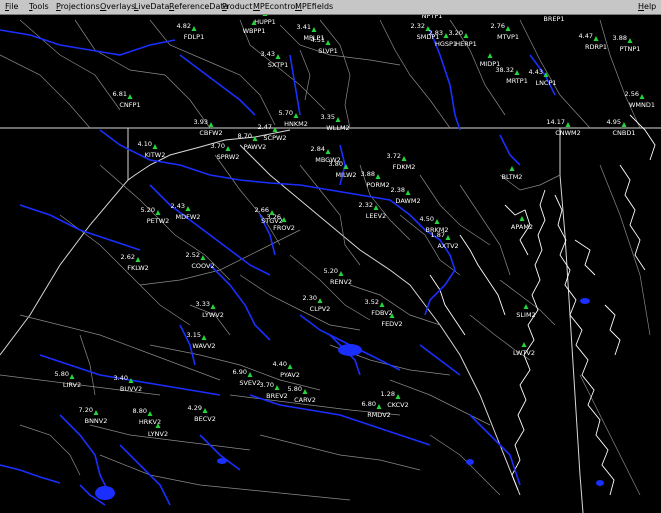  What do you see at coordinates (447, 246) in the screenshot?
I see `station-id: AXTV2` at bounding box center [447, 246].